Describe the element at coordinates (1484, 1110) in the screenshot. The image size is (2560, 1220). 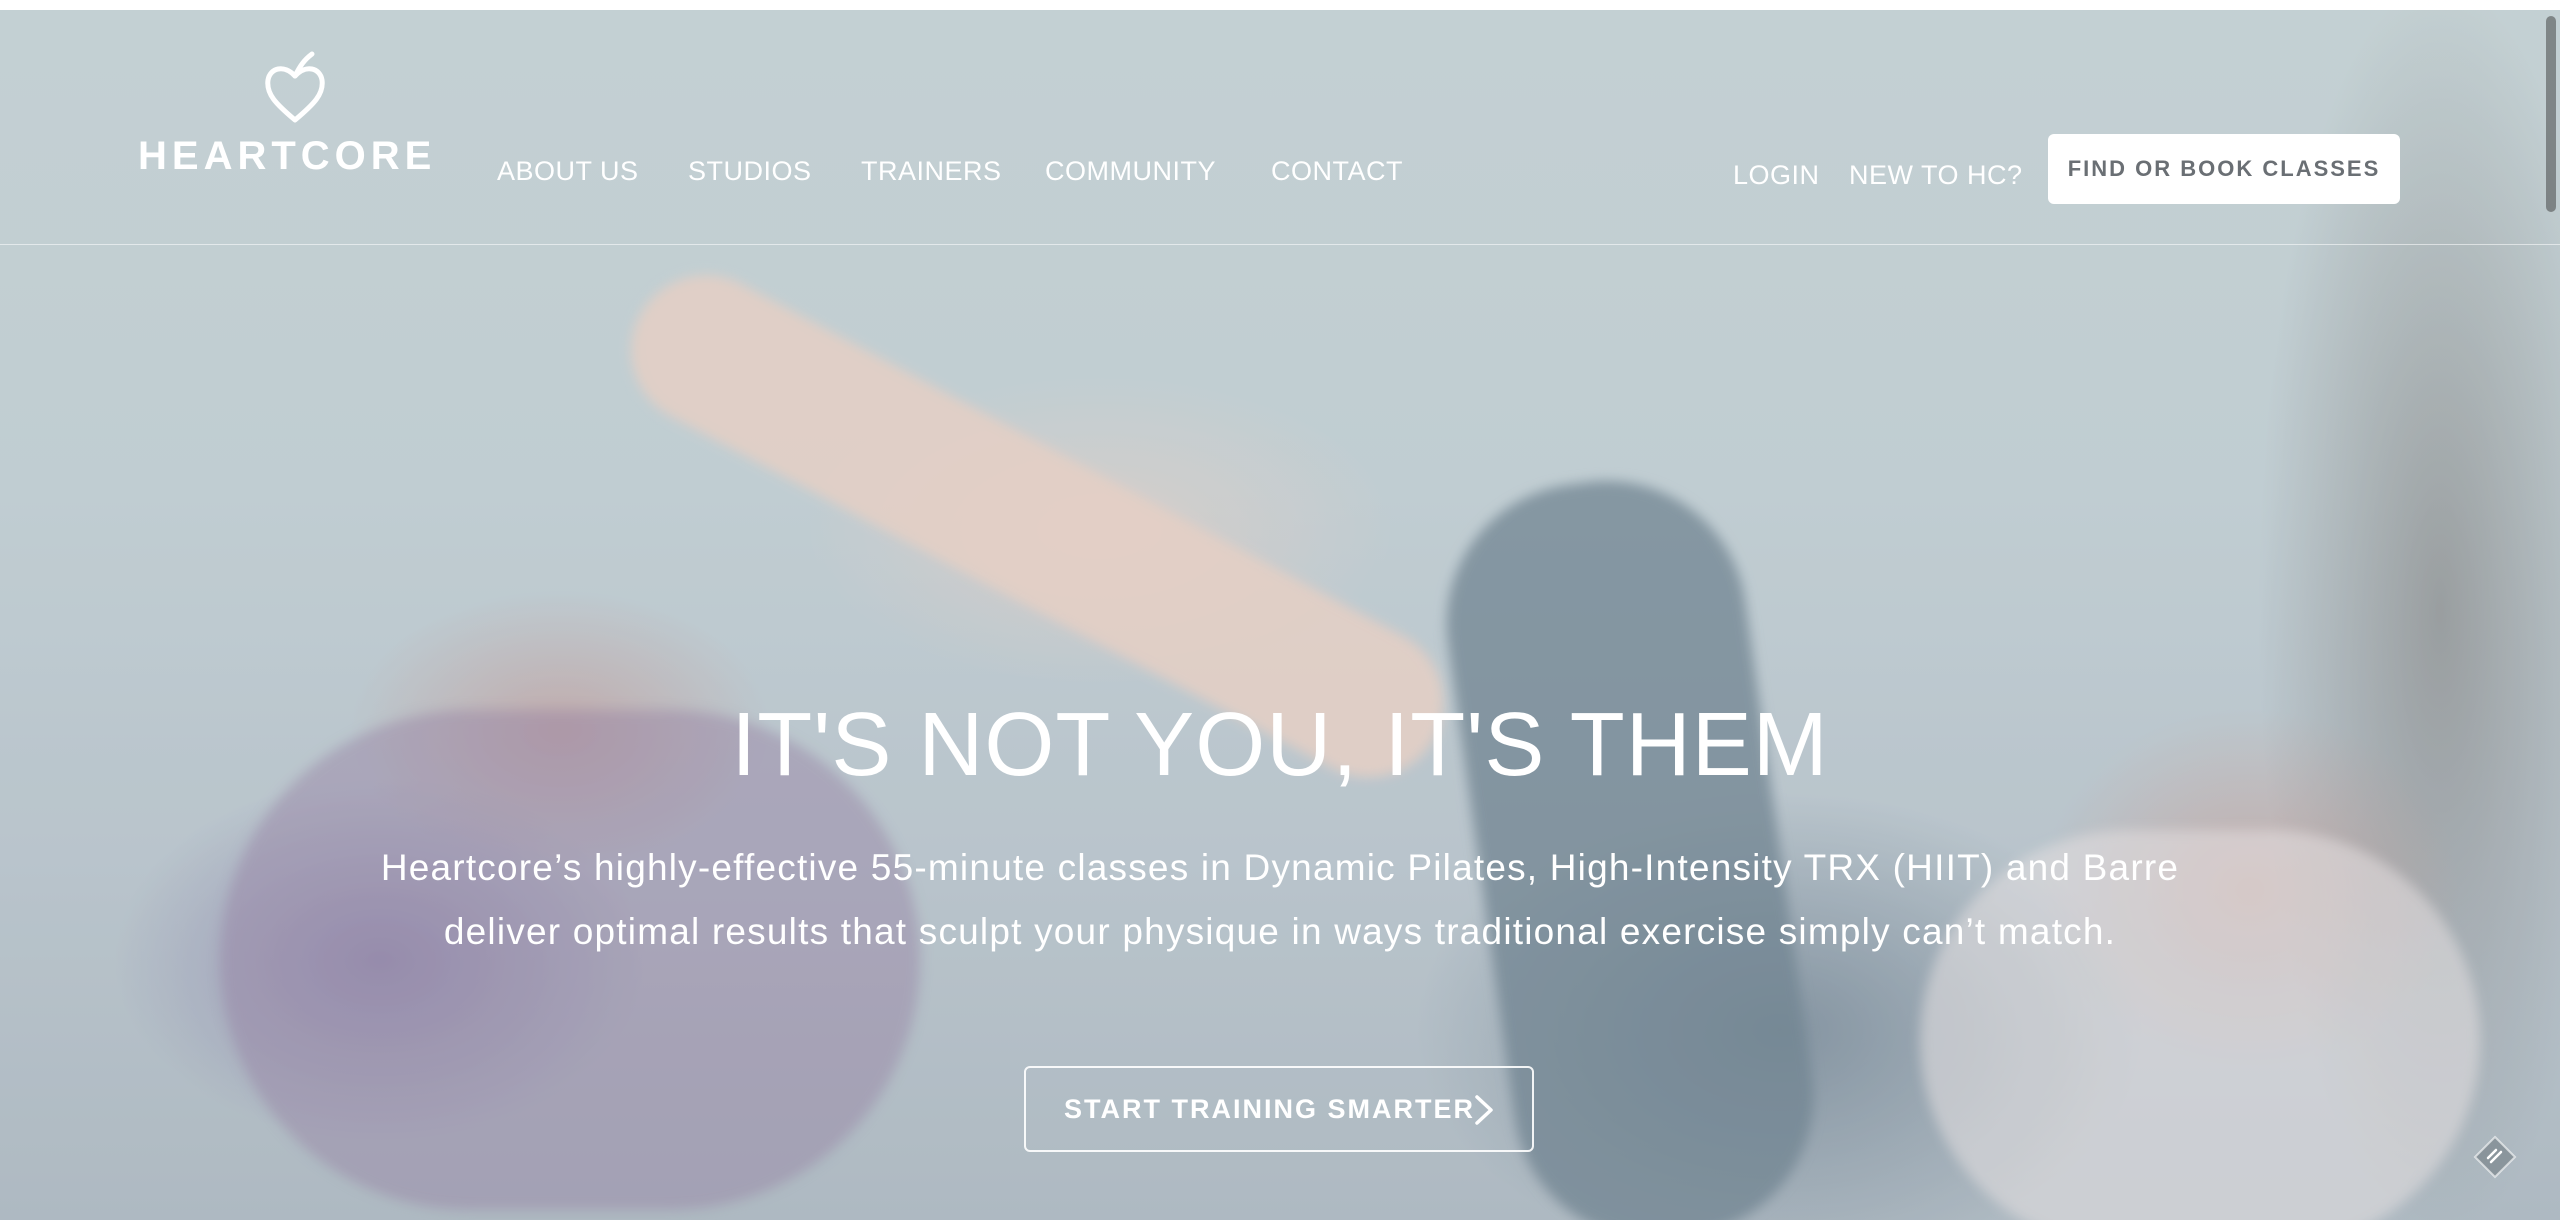
I see `chevron-right-icon` at that location.